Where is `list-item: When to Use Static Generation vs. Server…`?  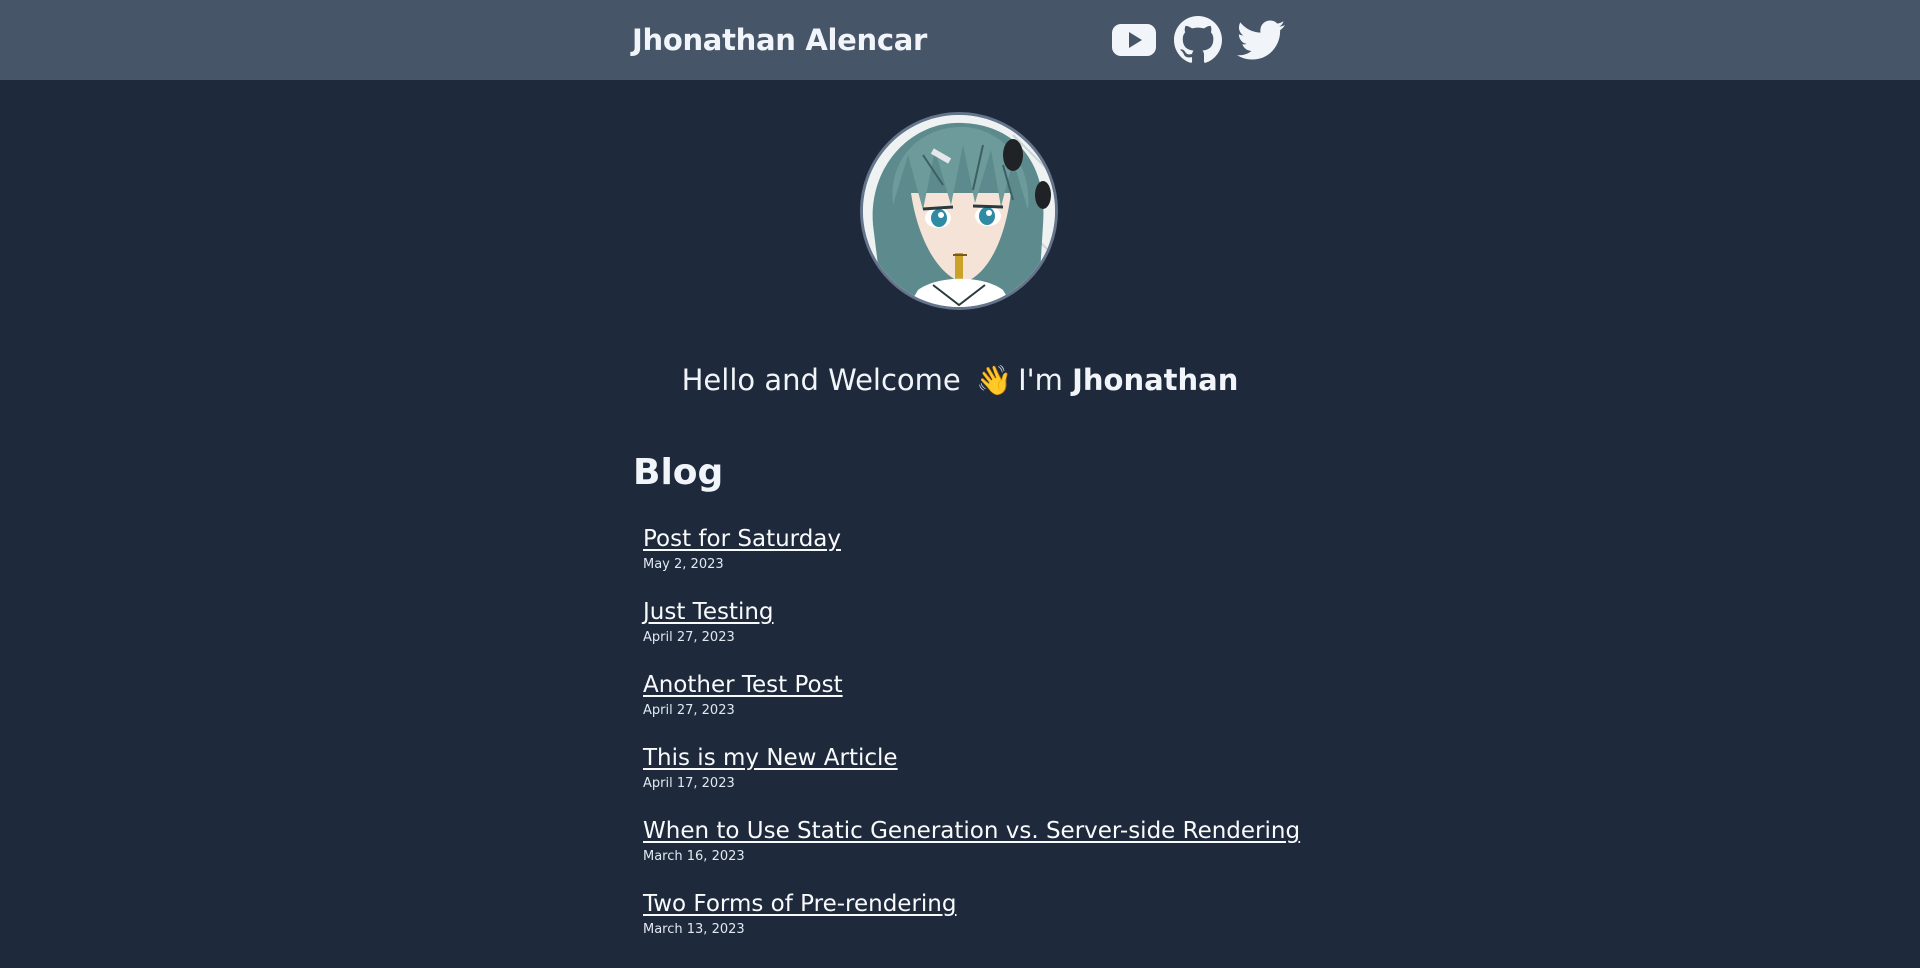
list-item: When to Use Static Generation vs. Server… is located at coordinates (971, 852).